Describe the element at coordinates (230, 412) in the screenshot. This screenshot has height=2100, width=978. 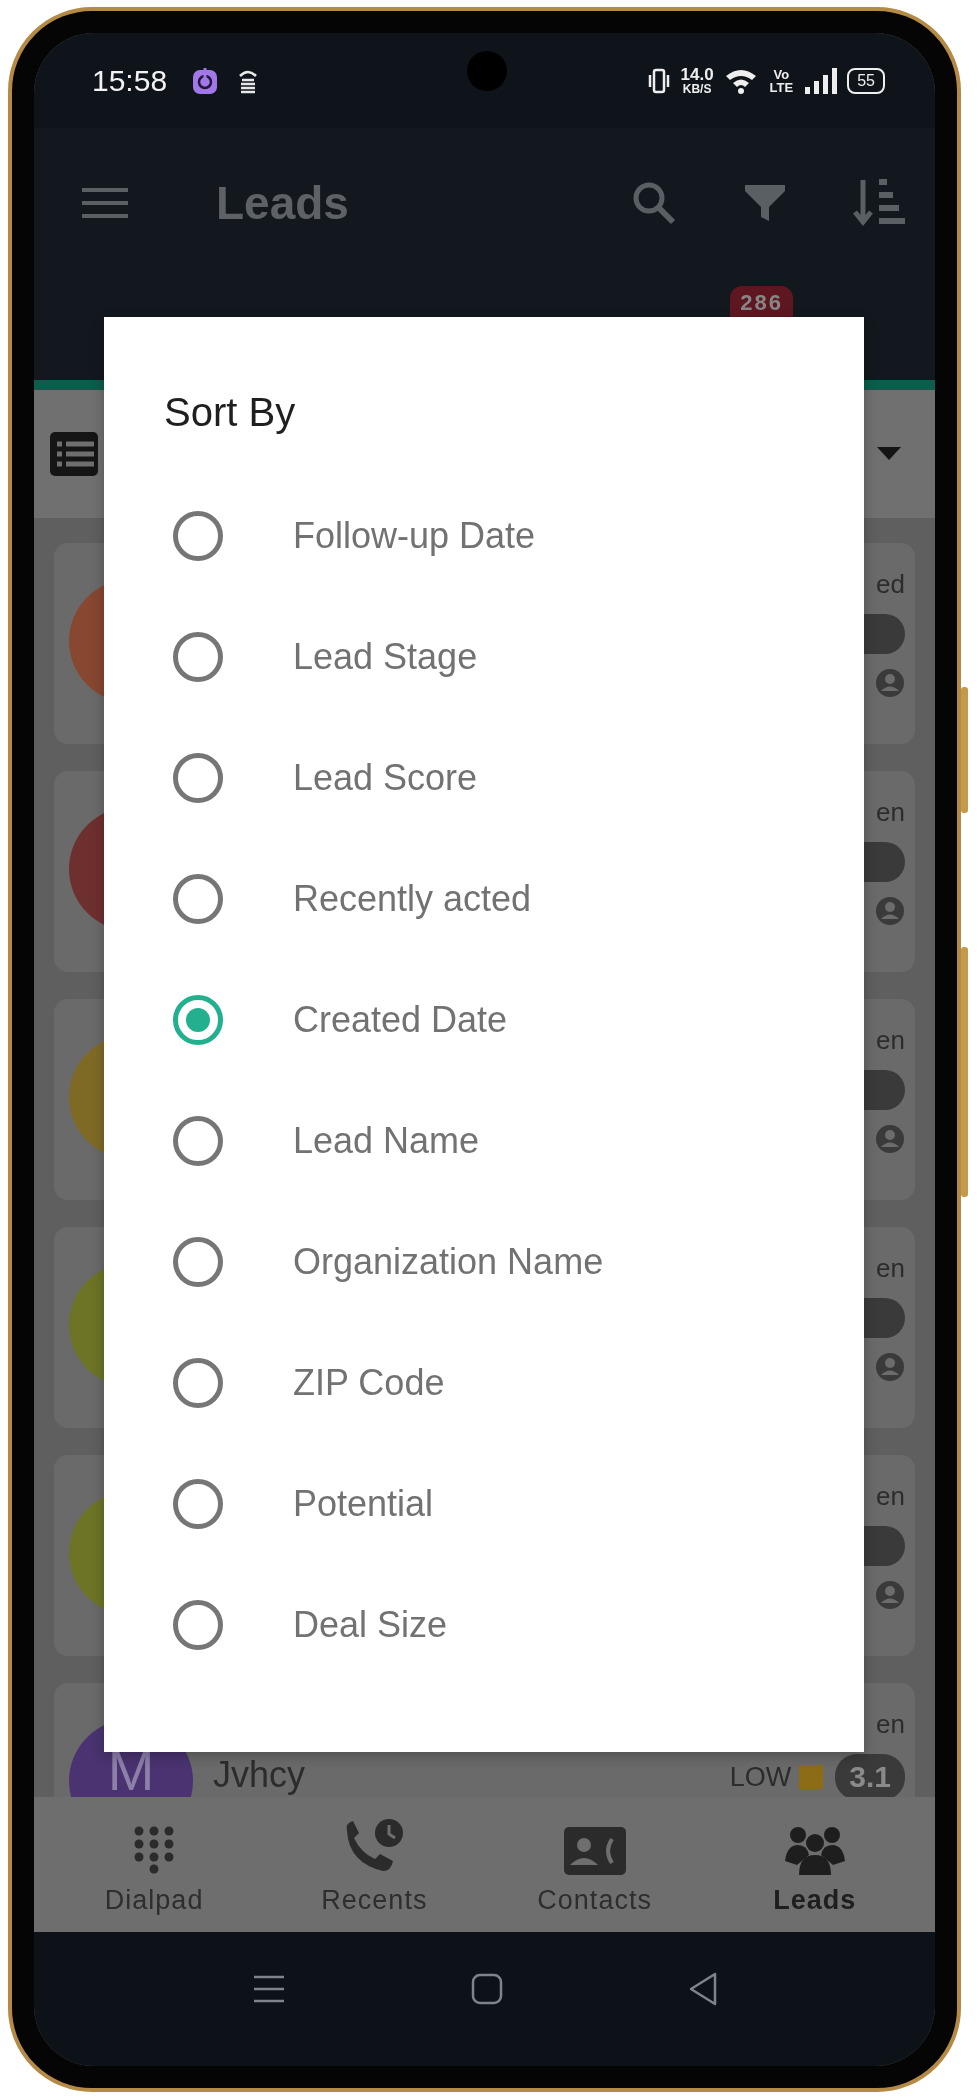
I see `dialog-title: Sort By` at that location.